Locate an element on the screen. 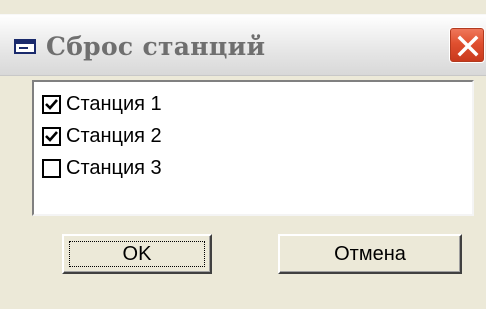  list-item-station-3: Станция 3 is located at coordinates (192, 168).